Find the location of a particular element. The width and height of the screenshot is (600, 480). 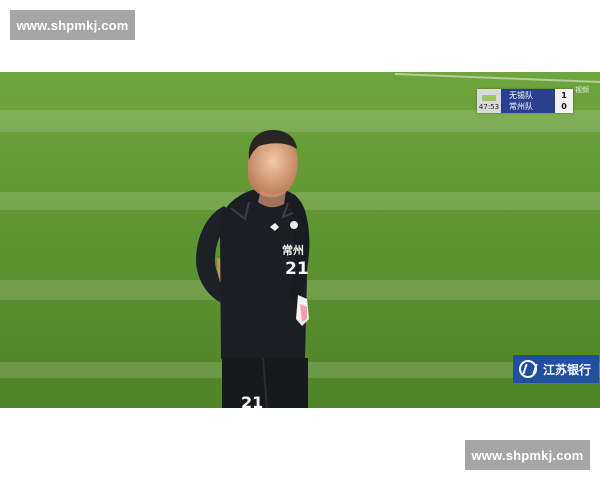

home-team-name: 无锡队 is located at coordinates (521, 95).